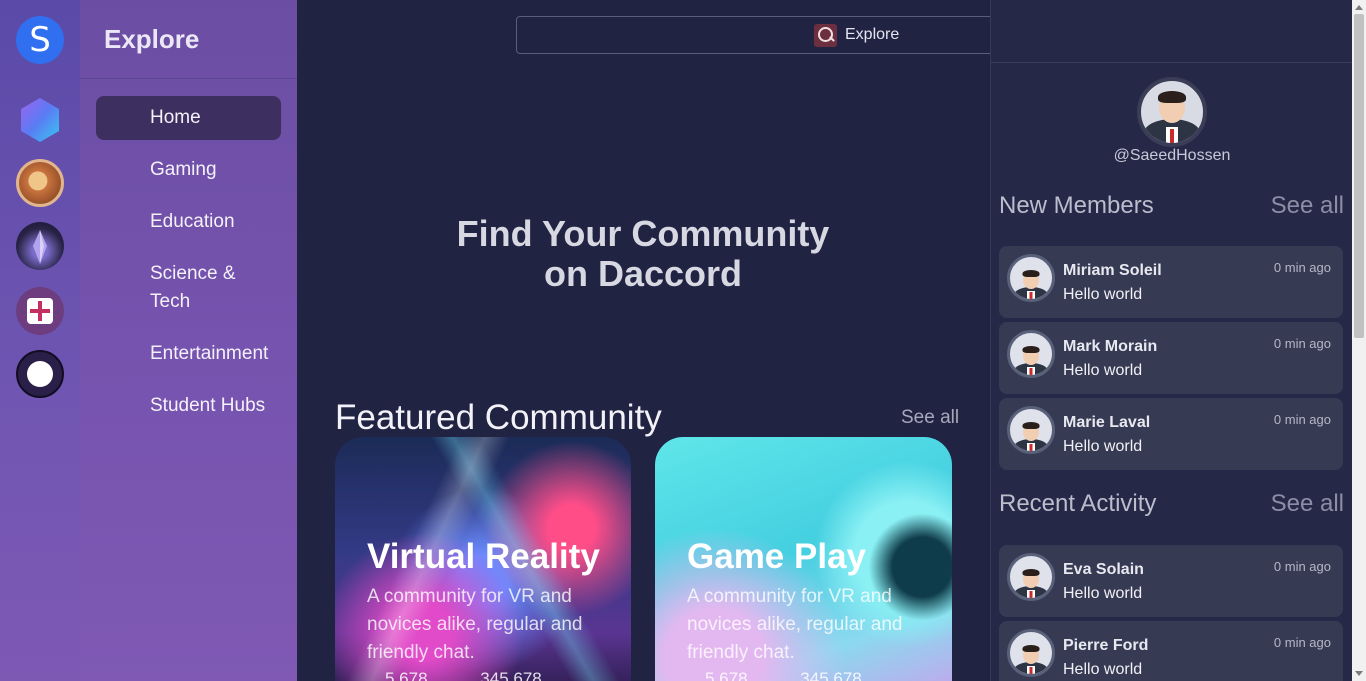 The height and width of the screenshot is (681, 1366). Describe the element at coordinates (152, 39) in the screenshot. I see `sidebar-title: Explore` at that location.